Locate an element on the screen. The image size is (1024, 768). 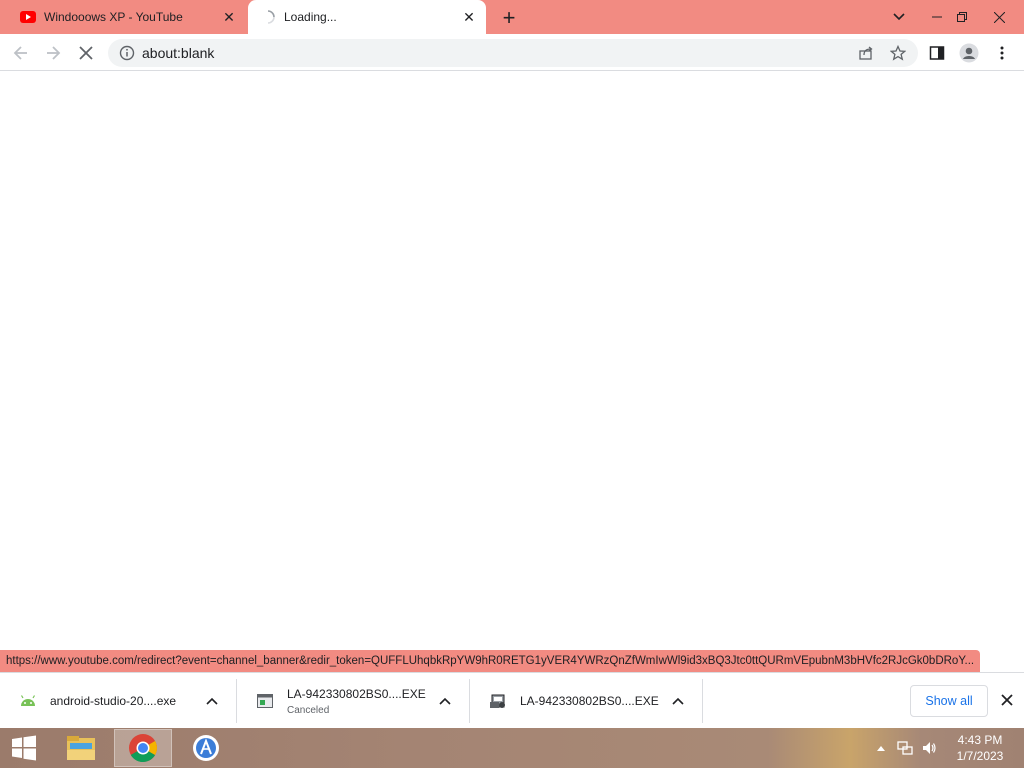
android-icon is located at coordinates (28, 701).